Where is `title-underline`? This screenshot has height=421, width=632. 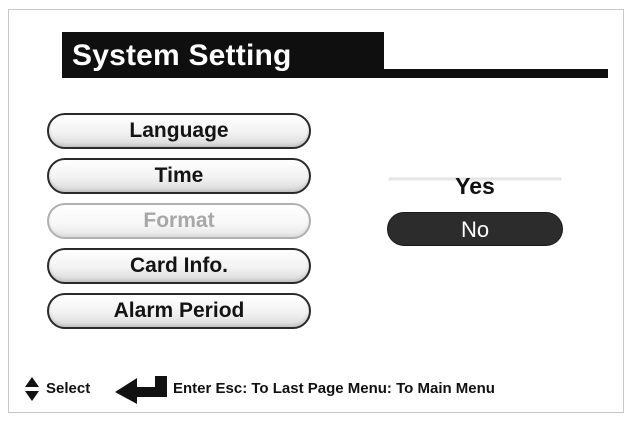 title-underline is located at coordinates (495, 73).